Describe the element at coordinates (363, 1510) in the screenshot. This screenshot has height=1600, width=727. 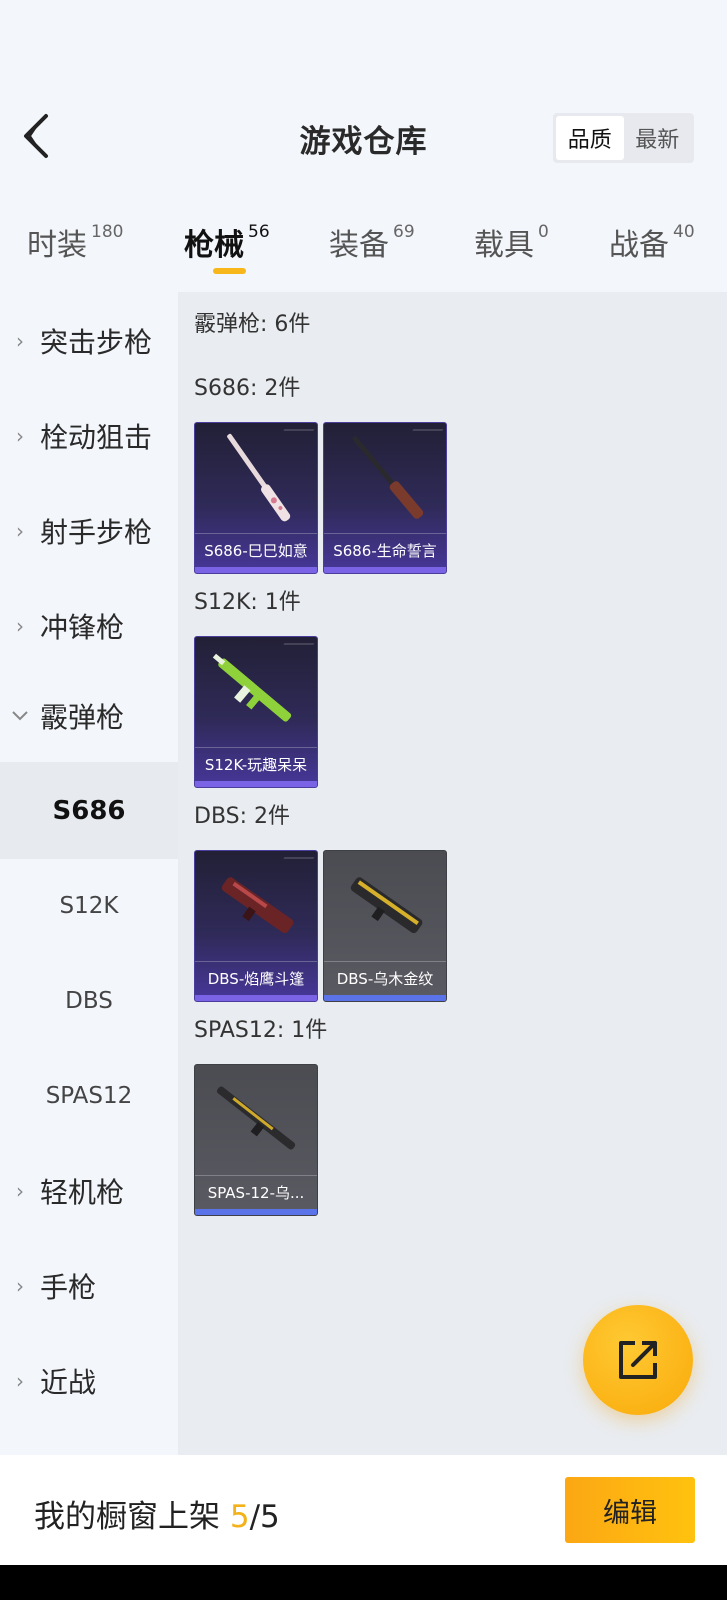
I see `showcase-bar: 我的橱窗上架 5/5 编辑` at that location.